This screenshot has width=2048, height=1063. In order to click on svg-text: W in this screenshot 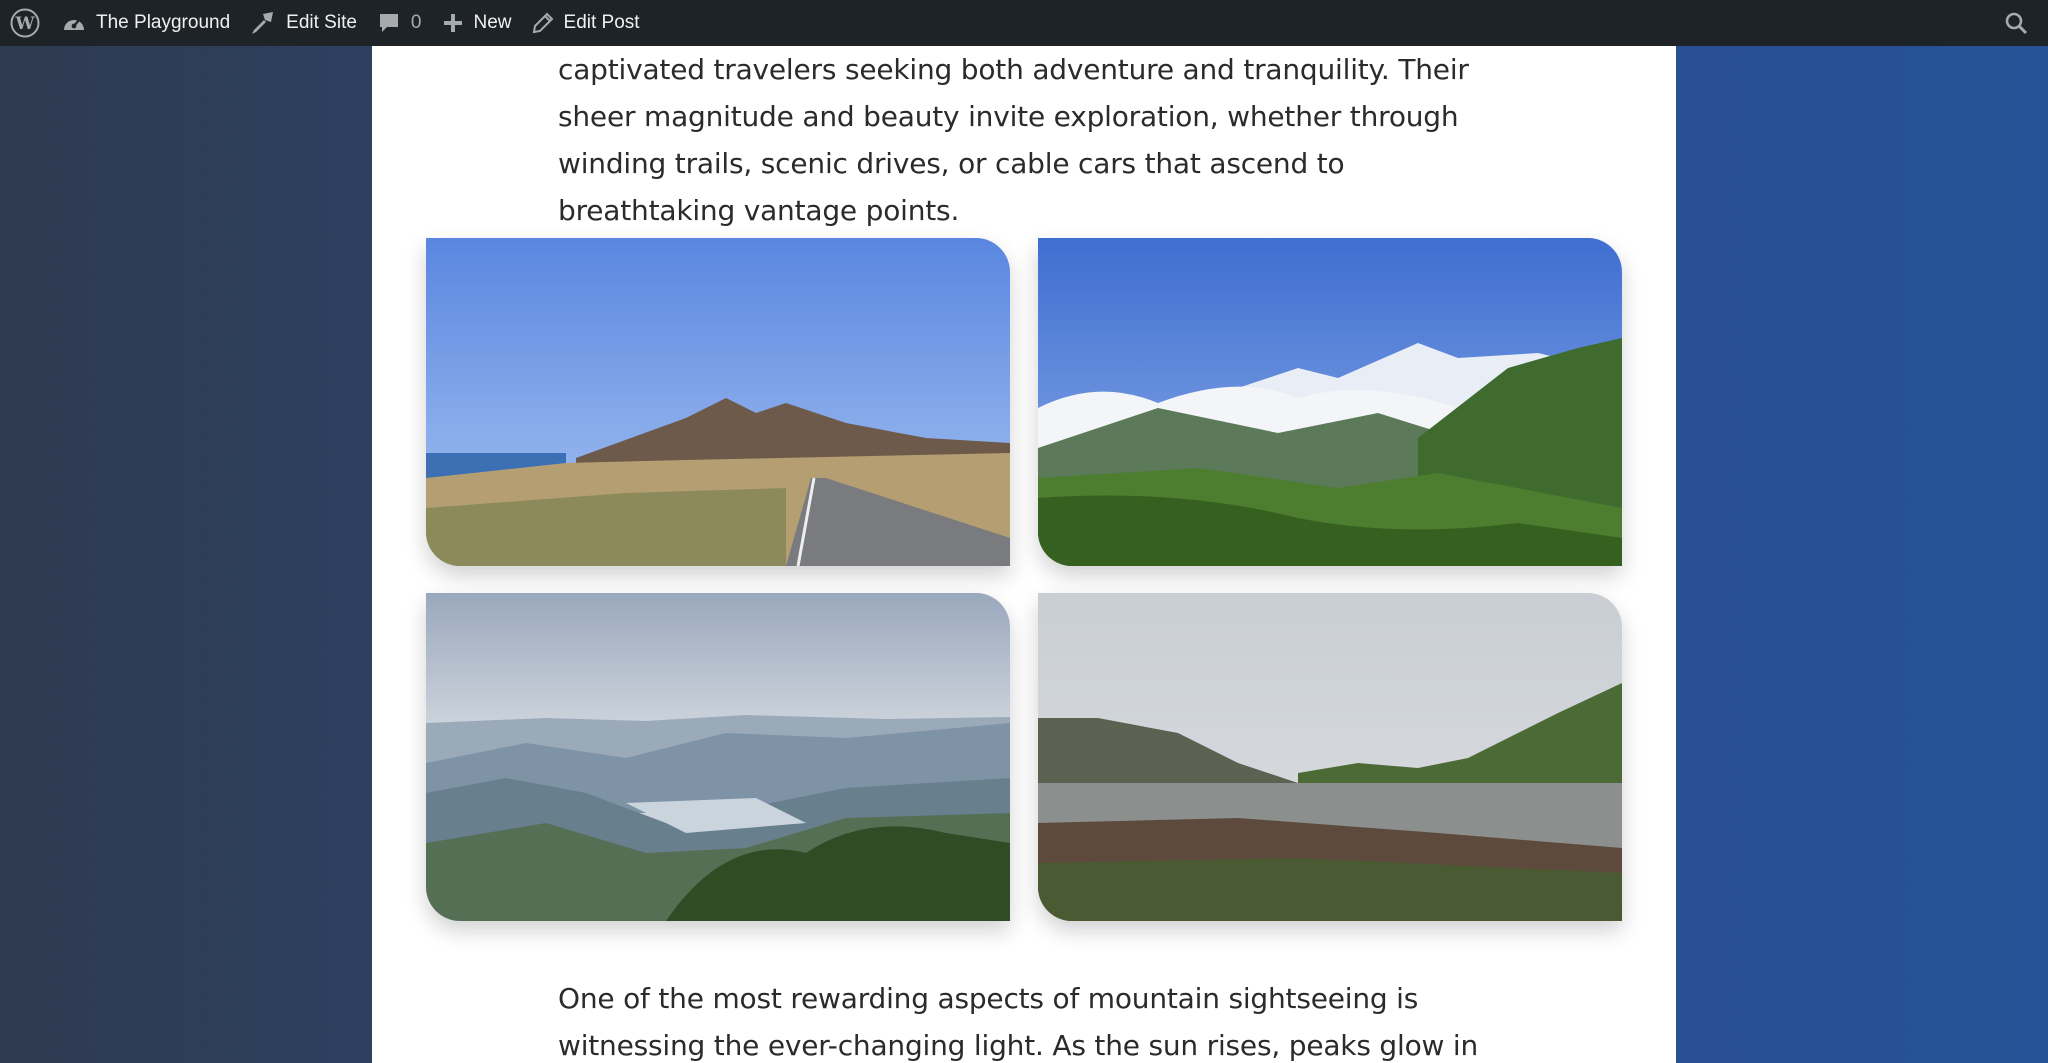, I will do `click(24, 24)`.